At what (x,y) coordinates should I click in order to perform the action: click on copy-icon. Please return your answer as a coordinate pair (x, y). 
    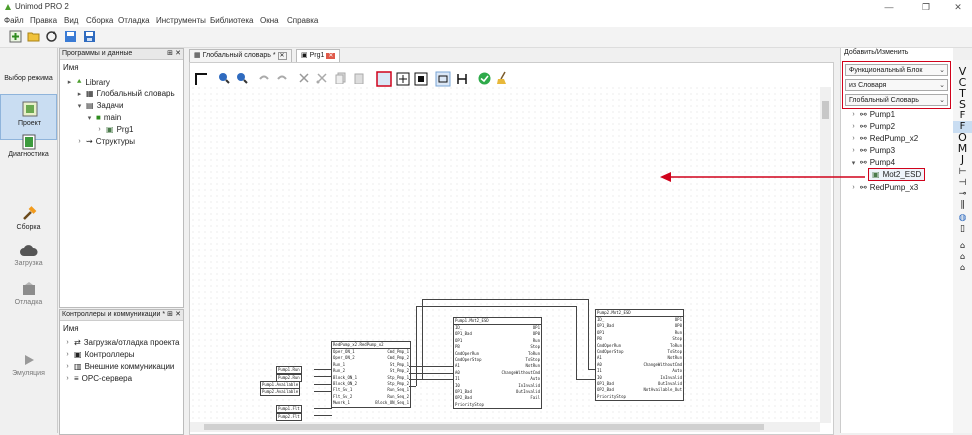
    Looking at the image, I should click on (341, 78).